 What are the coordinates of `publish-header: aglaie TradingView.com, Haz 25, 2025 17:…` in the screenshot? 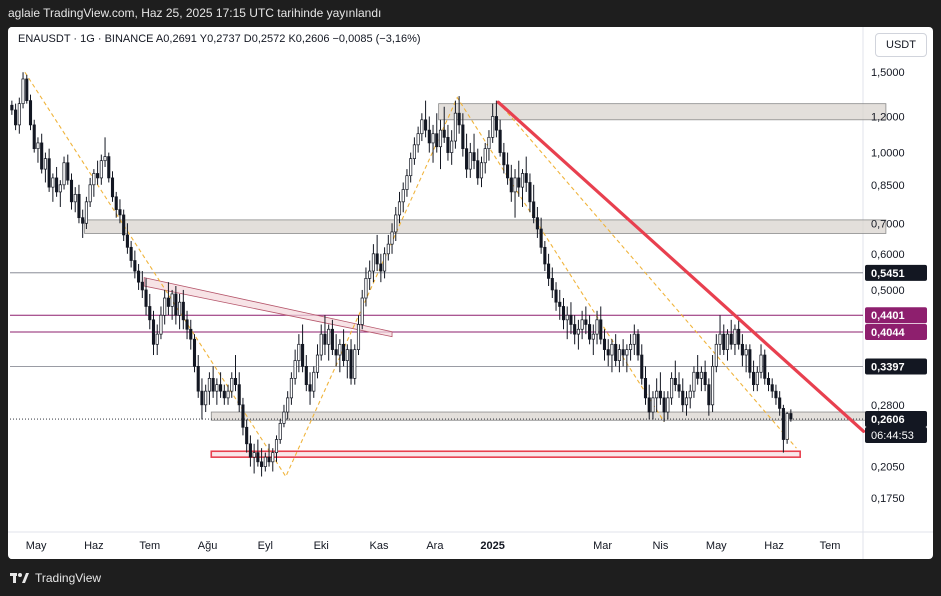 It's located at (470, 13).